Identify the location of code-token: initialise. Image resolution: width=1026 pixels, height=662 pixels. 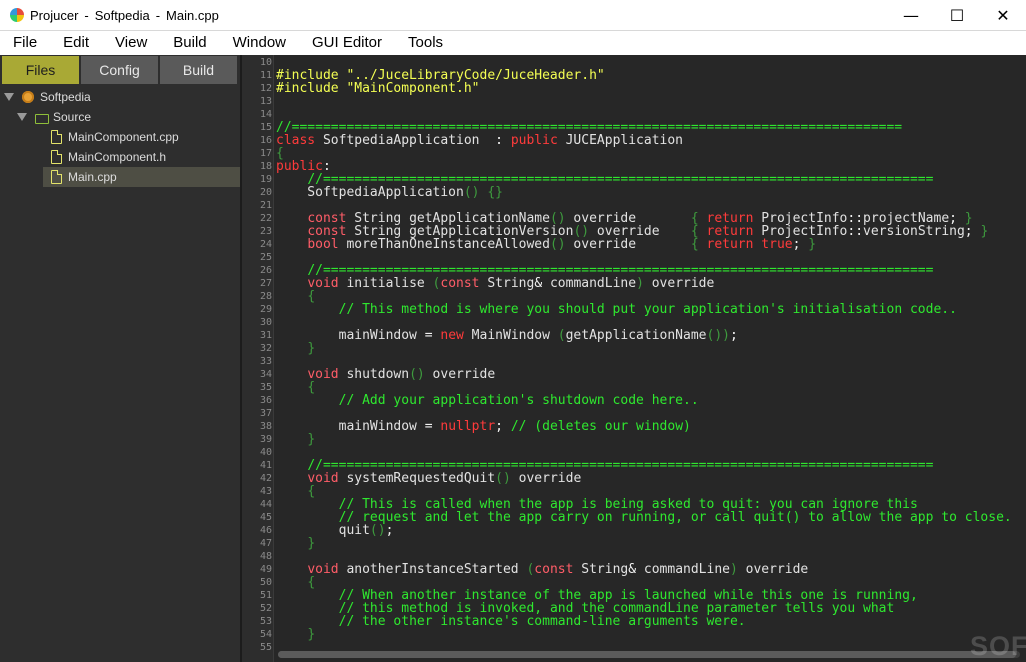
(385, 283).